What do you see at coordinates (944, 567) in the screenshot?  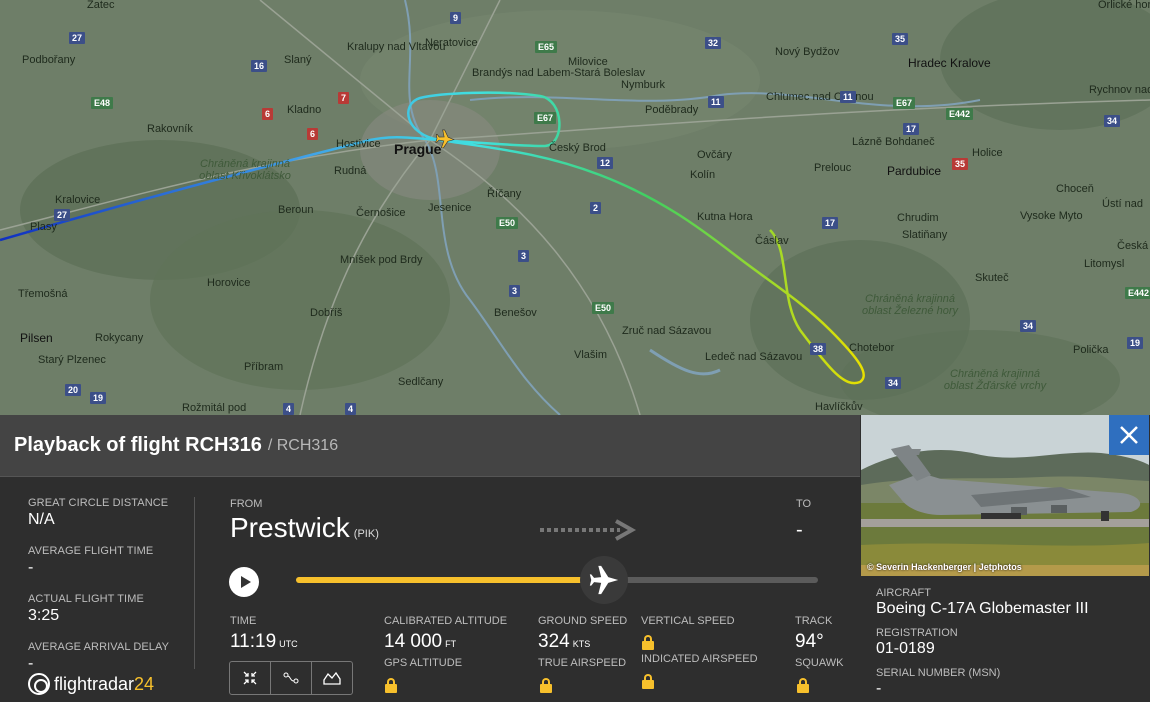 I see `photo-credit: © Severin Hackenberger | Jetphotos` at bounding box center [944, 567].